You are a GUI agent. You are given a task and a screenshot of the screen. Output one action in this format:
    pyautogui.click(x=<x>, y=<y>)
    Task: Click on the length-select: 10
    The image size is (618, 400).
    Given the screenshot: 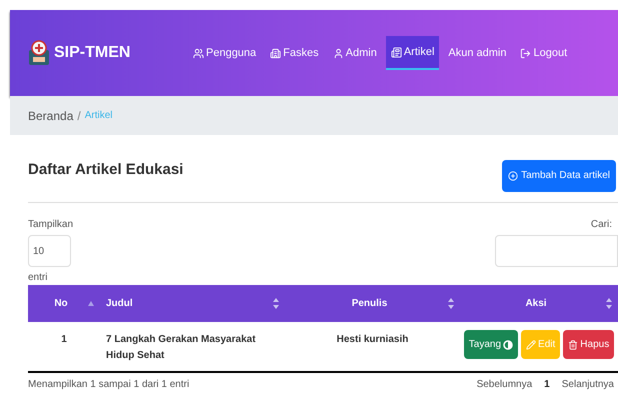 What is the action you would take?
    pyautogui.click(x=49, y=251)
    